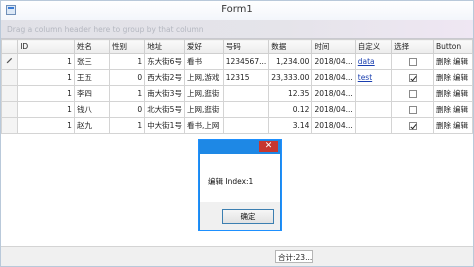  Describe the element at coordinates (365, 77) in the screenshot. I see `custom-link: test` at that location.